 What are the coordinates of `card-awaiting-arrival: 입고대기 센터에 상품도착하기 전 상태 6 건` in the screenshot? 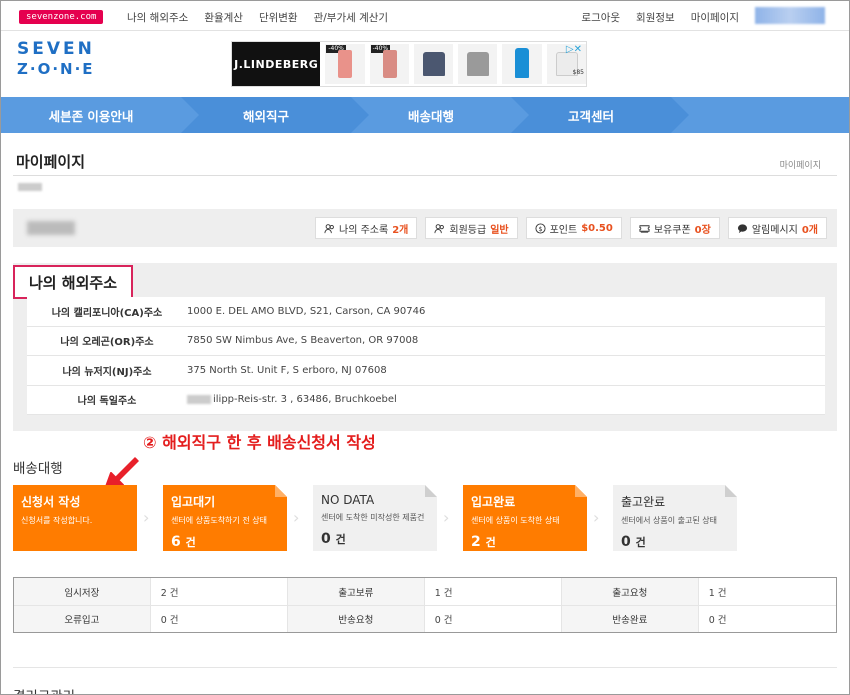 It's located at (225, 518).